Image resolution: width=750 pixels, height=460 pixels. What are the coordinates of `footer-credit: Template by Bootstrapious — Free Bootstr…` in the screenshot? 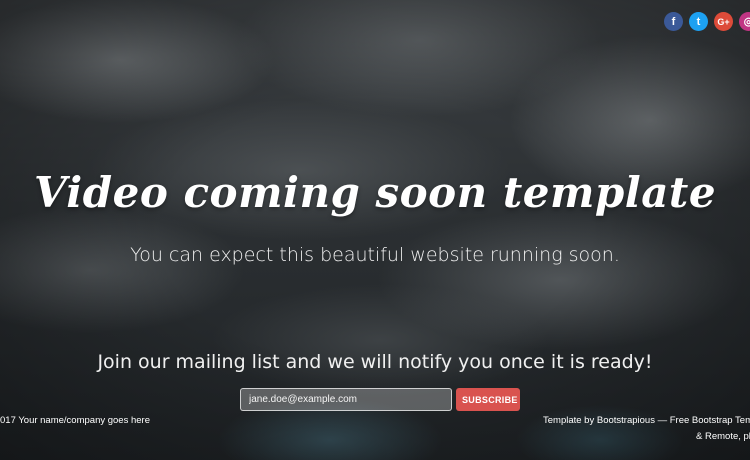 It's located at (646, 420).